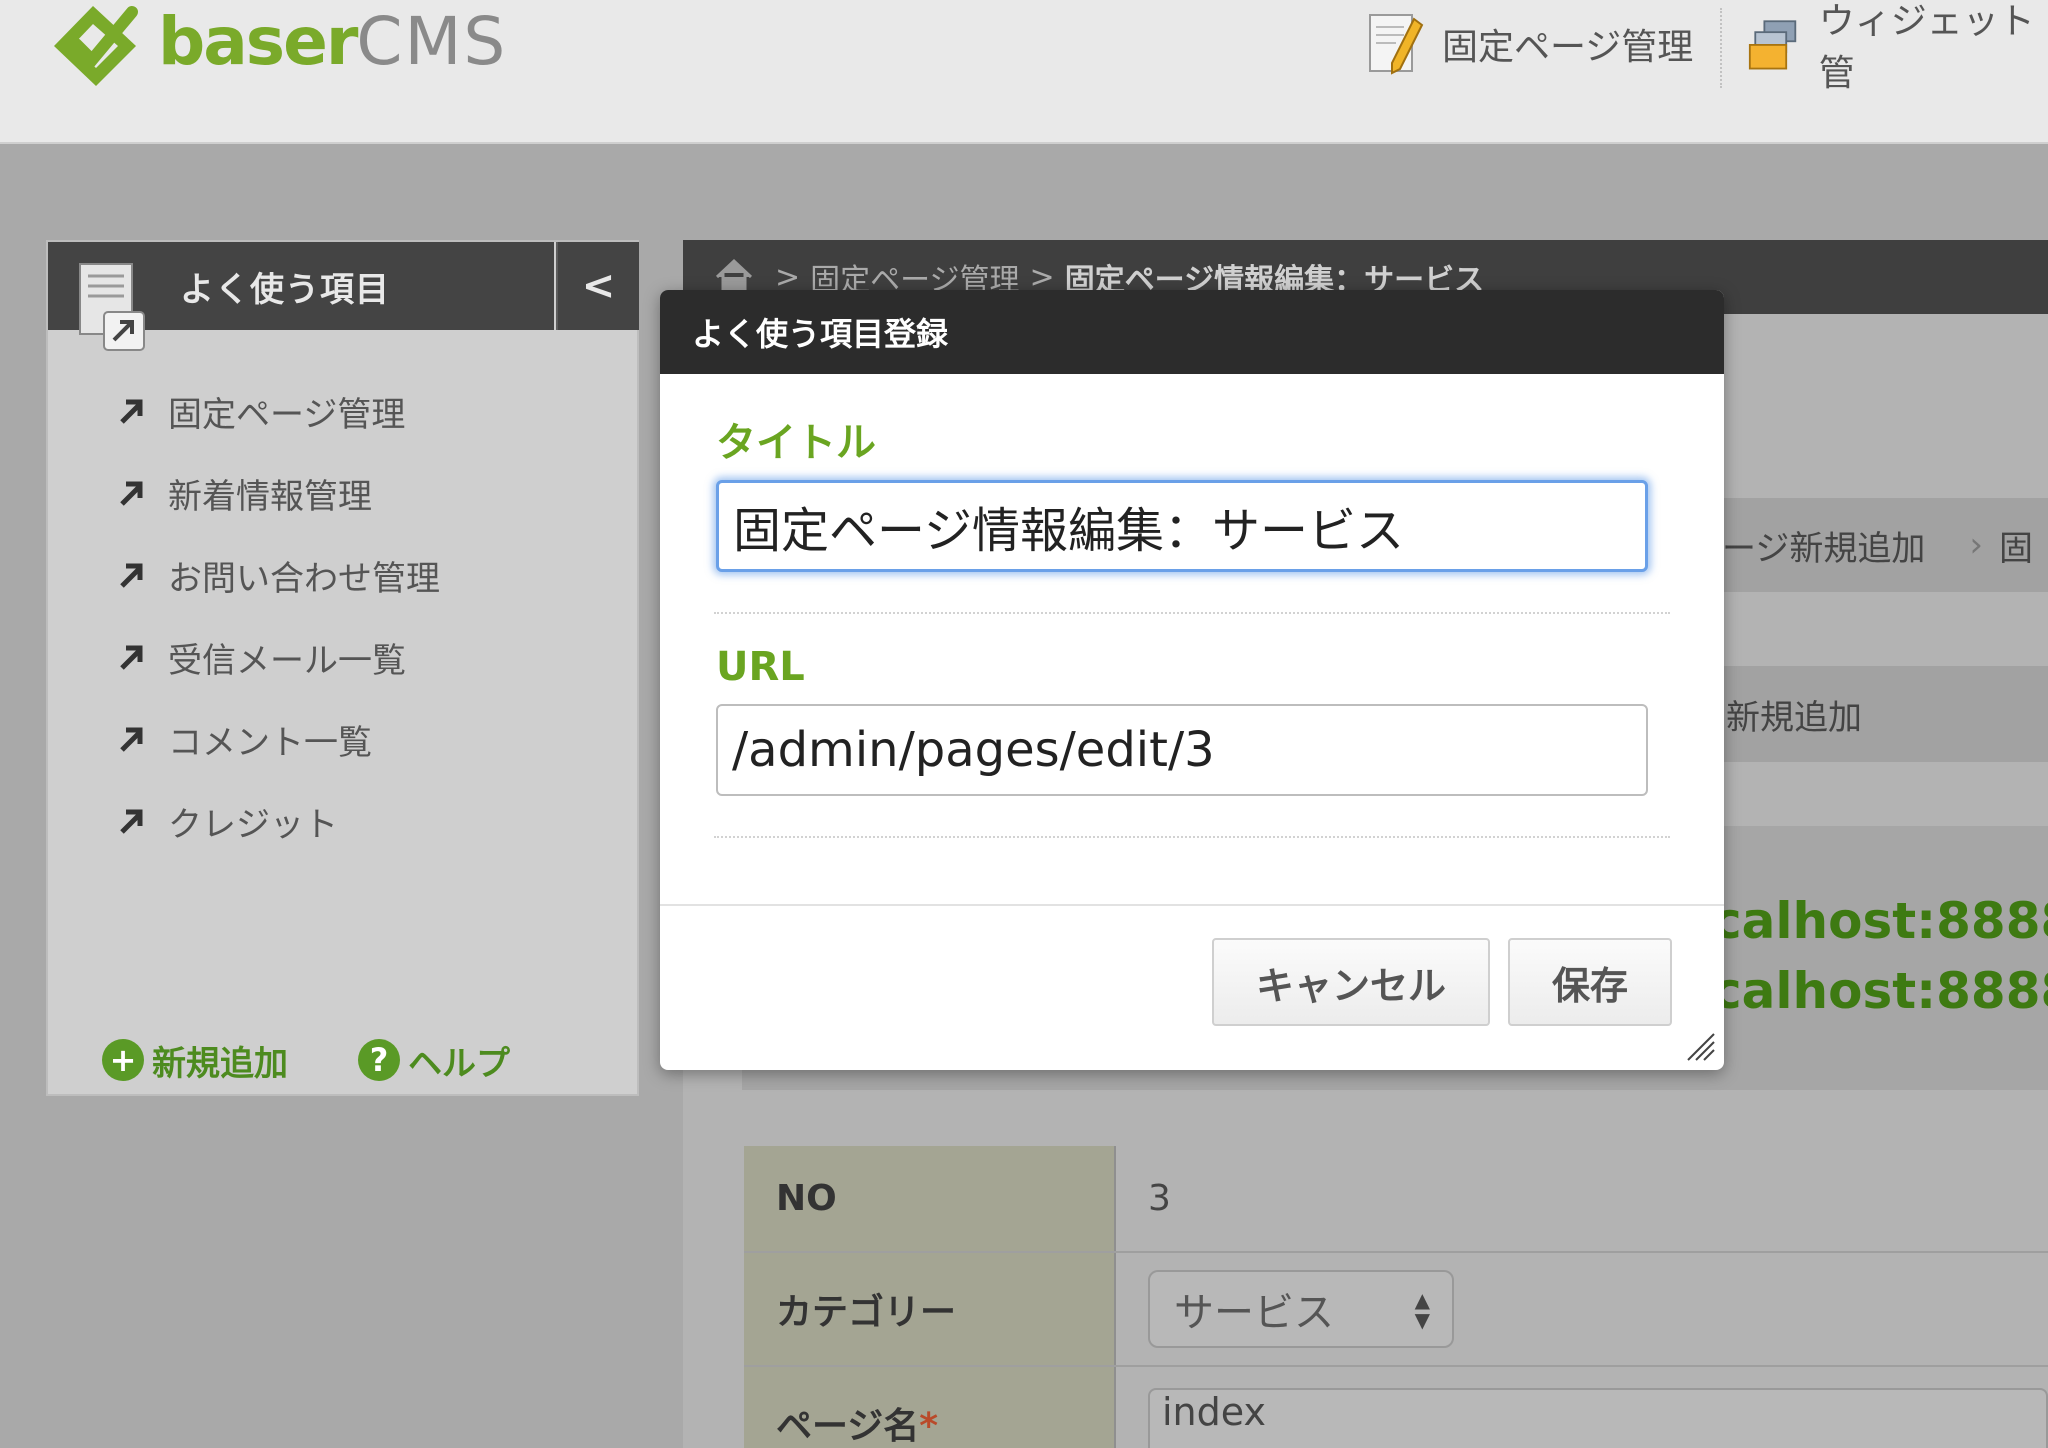 Image resolution: width=2048 pixels, height=1448 pixels. Describe the element at coordinates (285, 289) in the screenshot. I see `favorites-title: よく使う項目` at that location.